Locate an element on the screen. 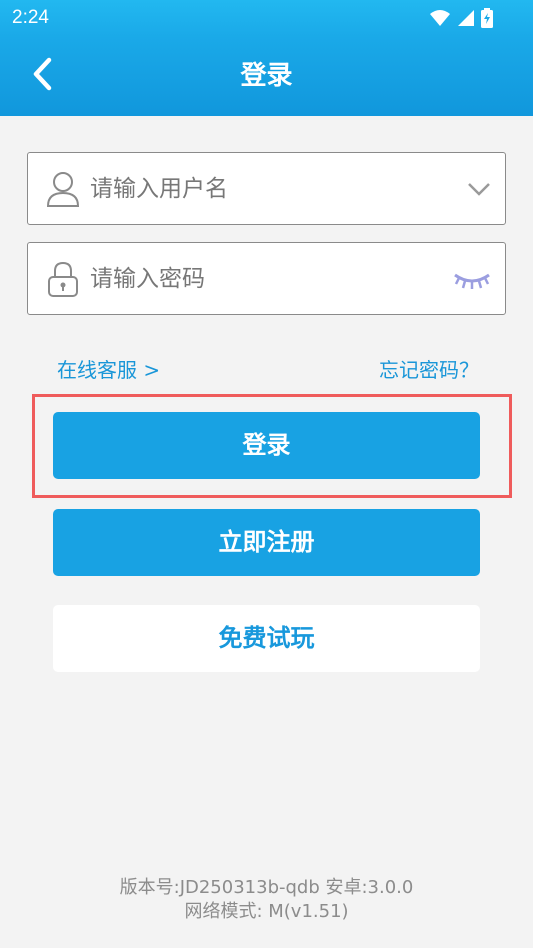 The height and width of the screenshot is (948, 533). chevron-down-icon is located at coordinates (479, 190).